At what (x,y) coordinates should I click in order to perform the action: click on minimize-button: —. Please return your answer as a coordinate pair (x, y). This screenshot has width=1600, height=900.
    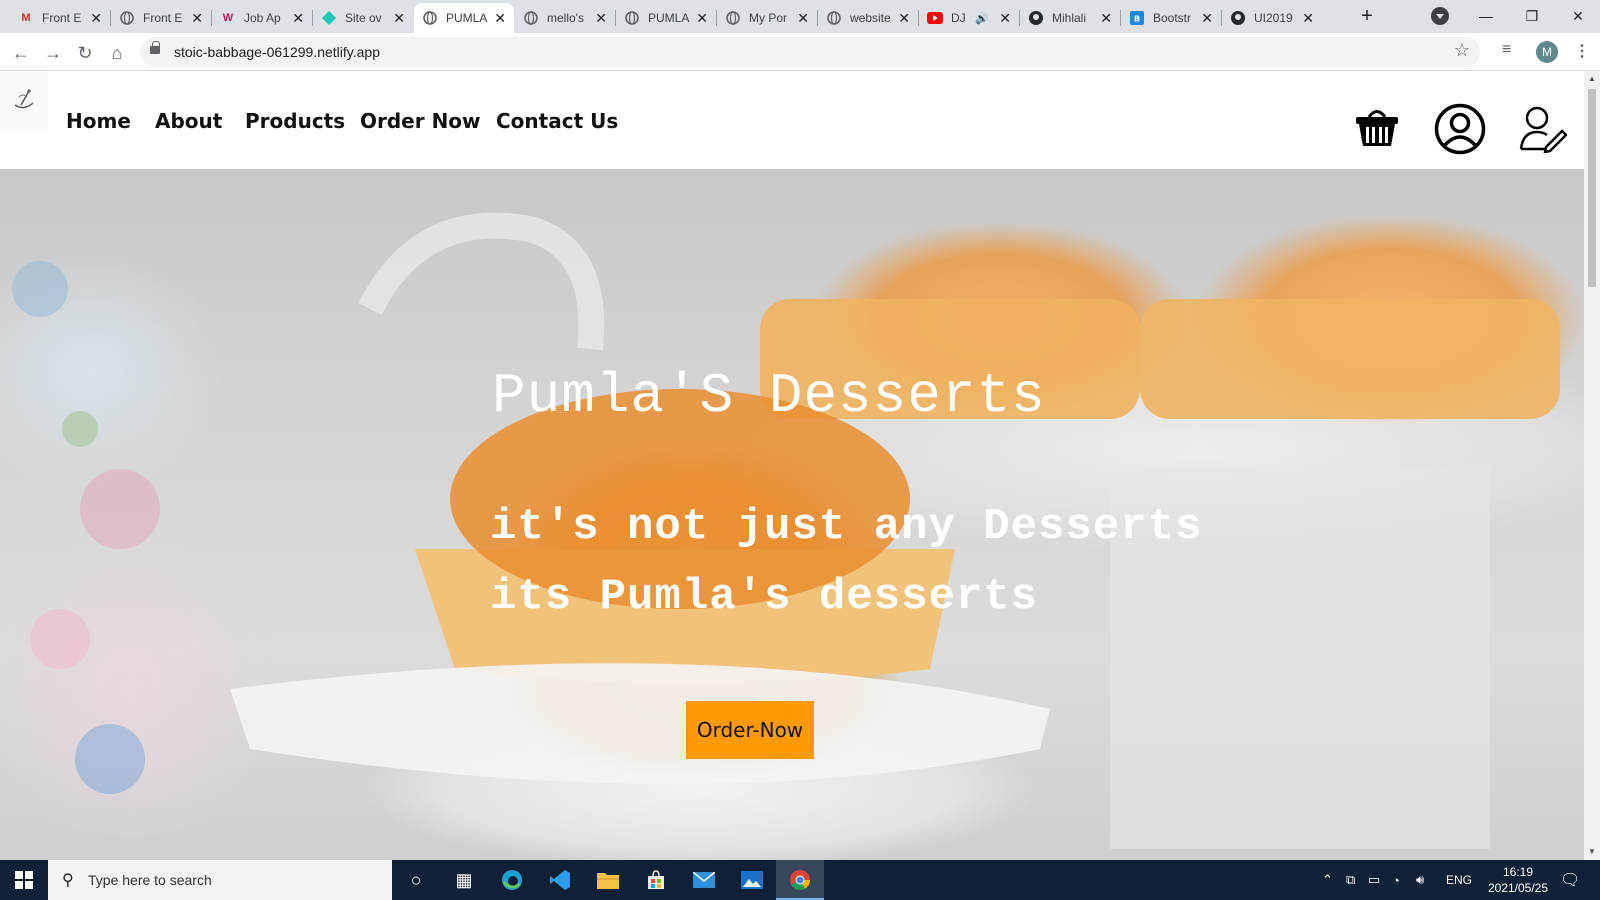
    Looking at the image, I should click on (1486, 16).